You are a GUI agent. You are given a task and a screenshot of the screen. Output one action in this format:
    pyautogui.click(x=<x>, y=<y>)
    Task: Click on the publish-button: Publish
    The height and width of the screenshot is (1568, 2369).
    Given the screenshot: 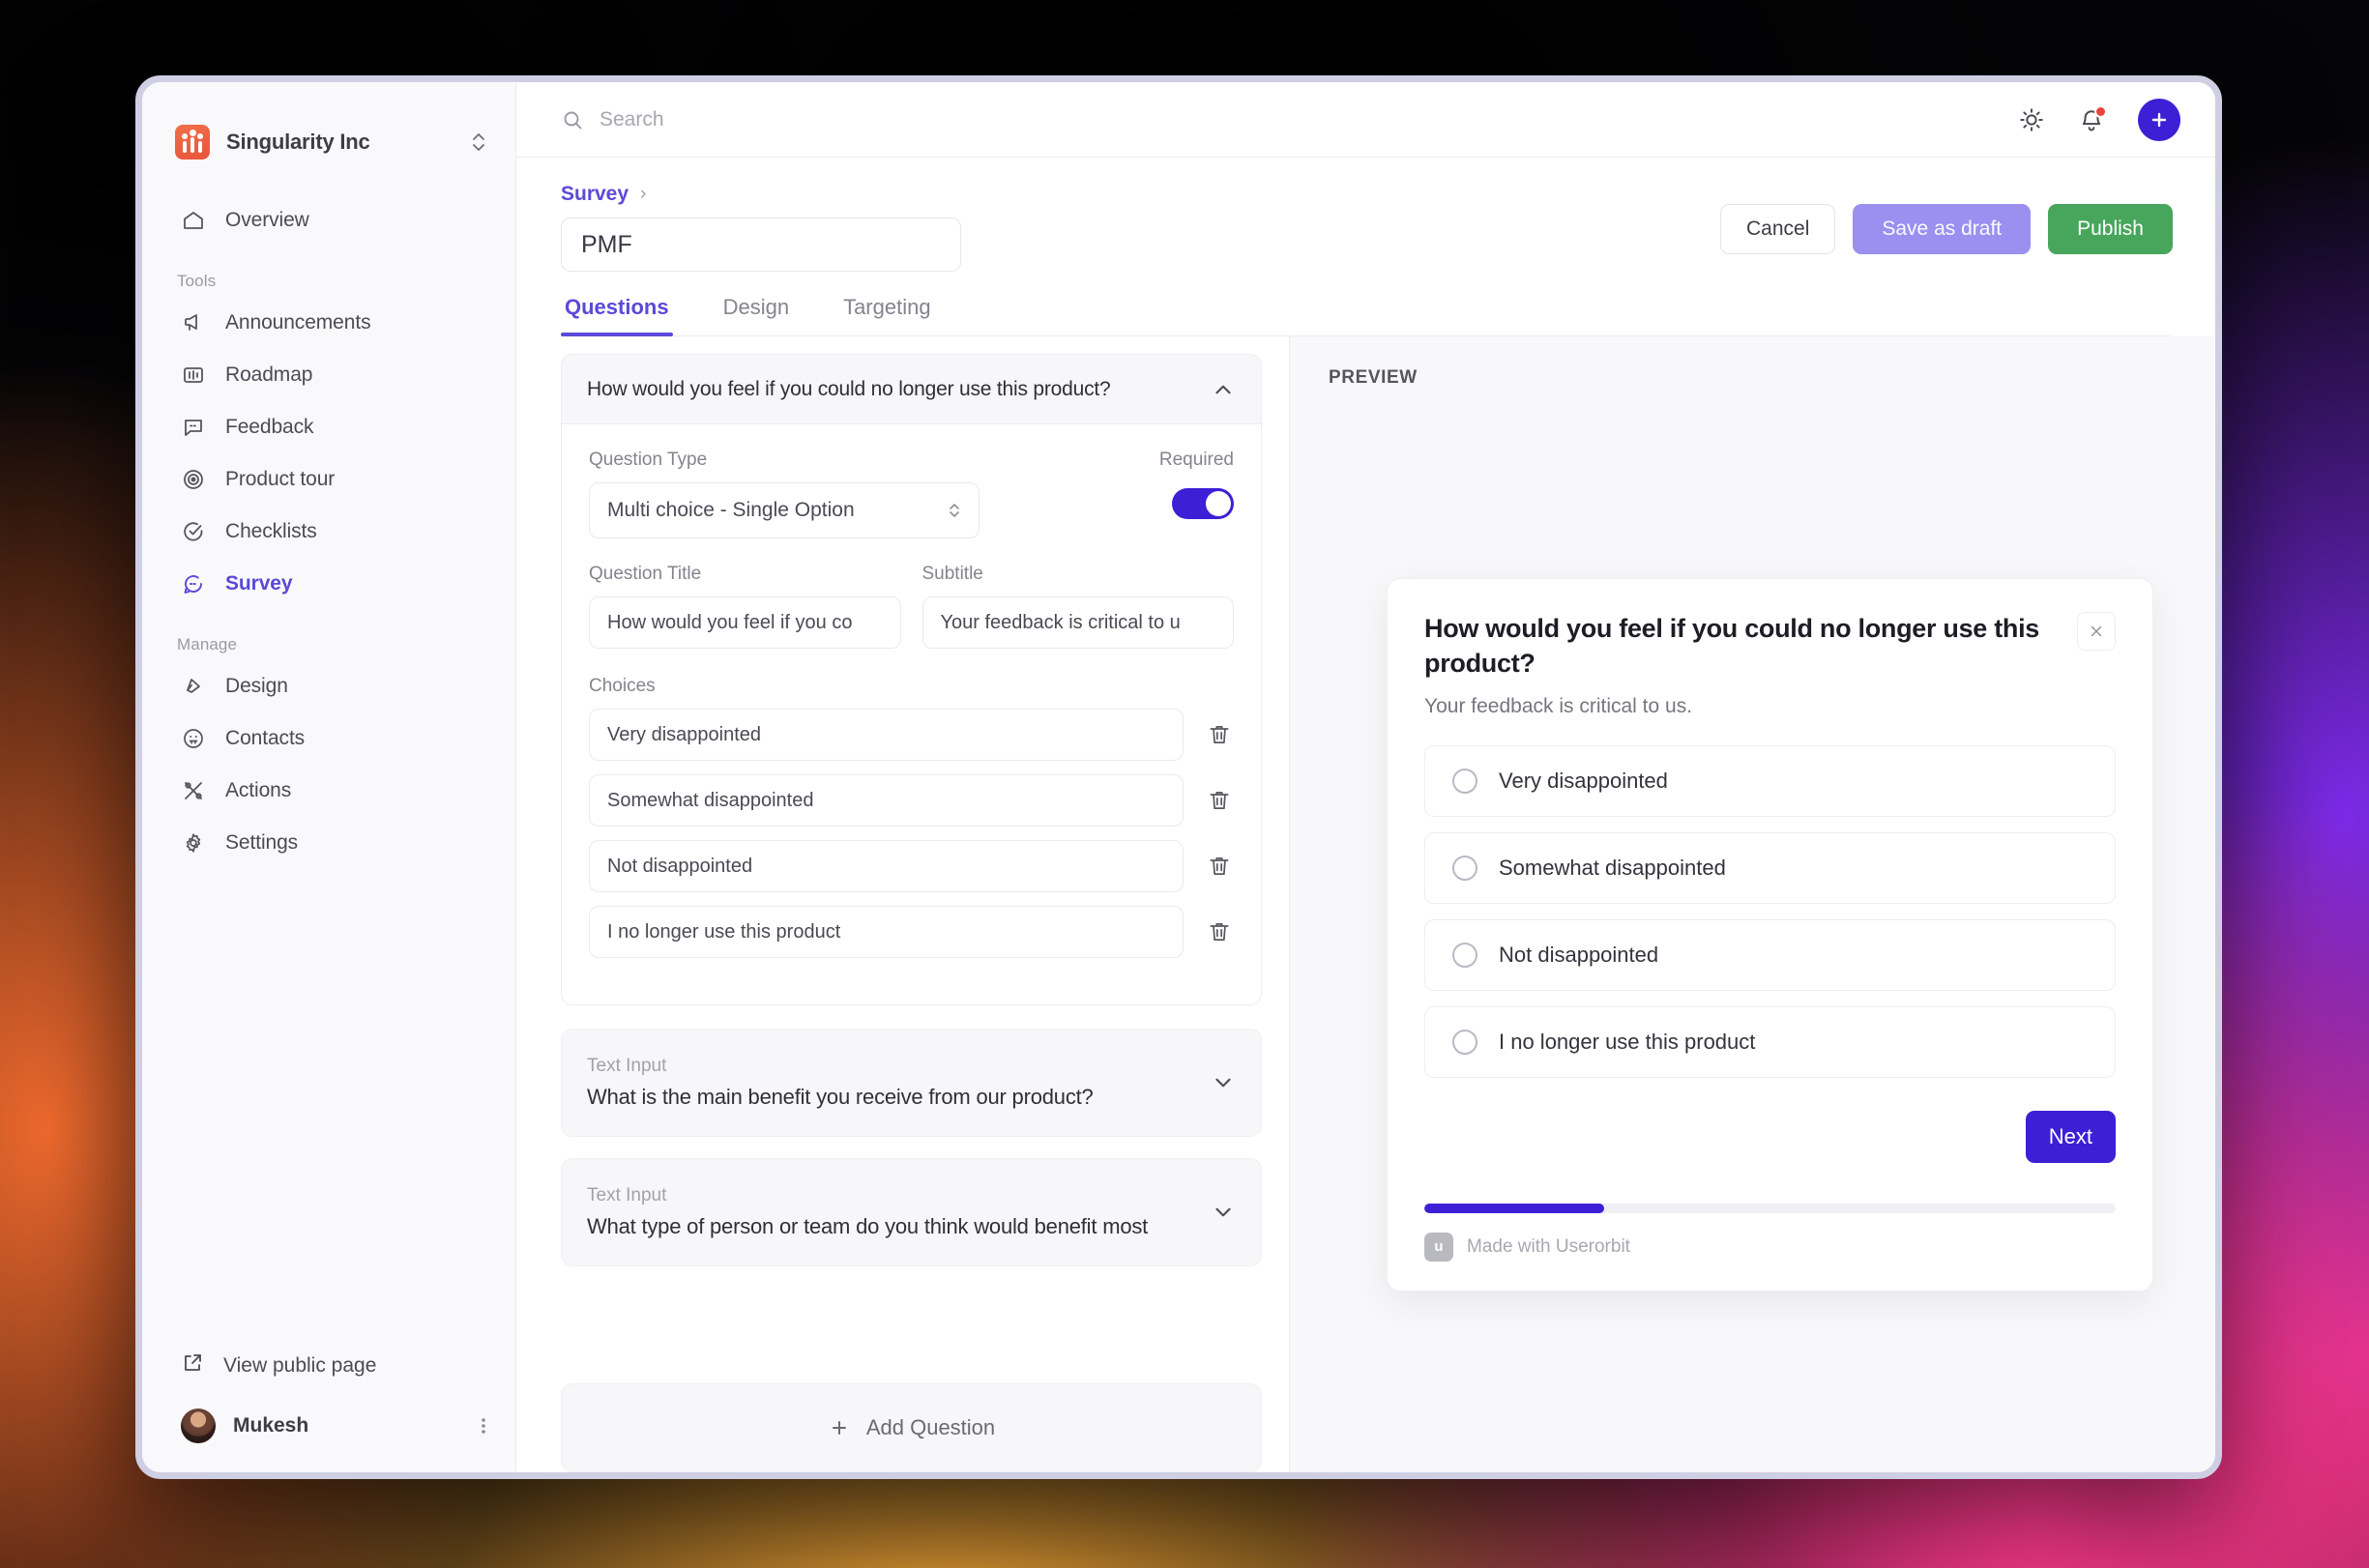 What is the action you would take?
    pyautogui.click(x=2110, y=229)
    